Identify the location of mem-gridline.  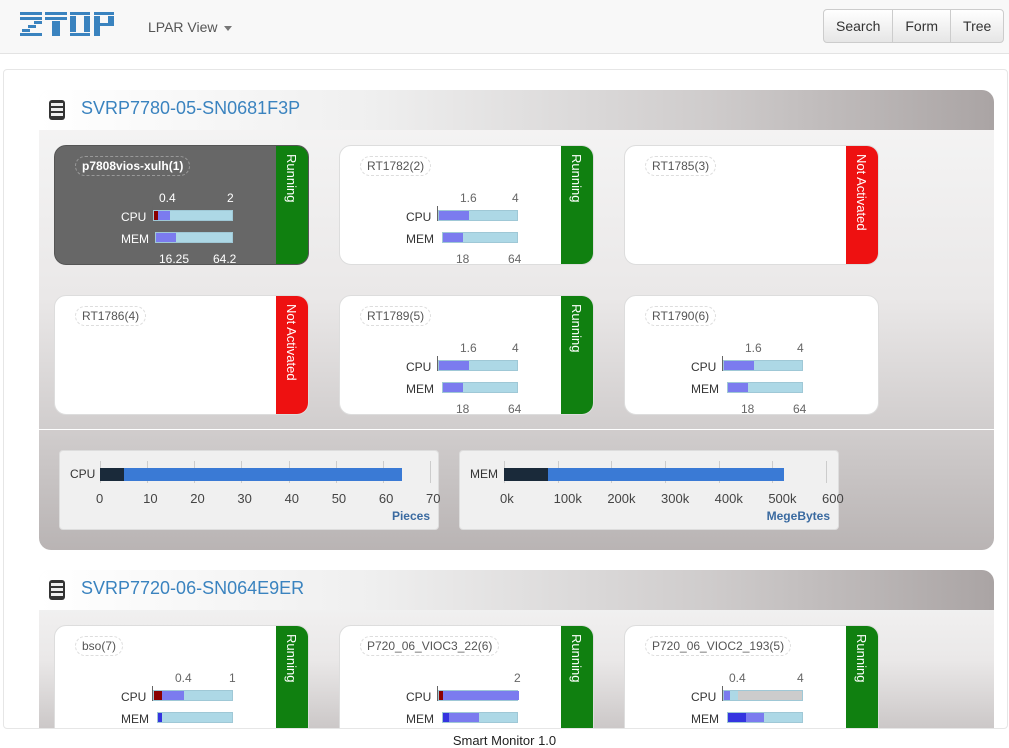
(826, 472).